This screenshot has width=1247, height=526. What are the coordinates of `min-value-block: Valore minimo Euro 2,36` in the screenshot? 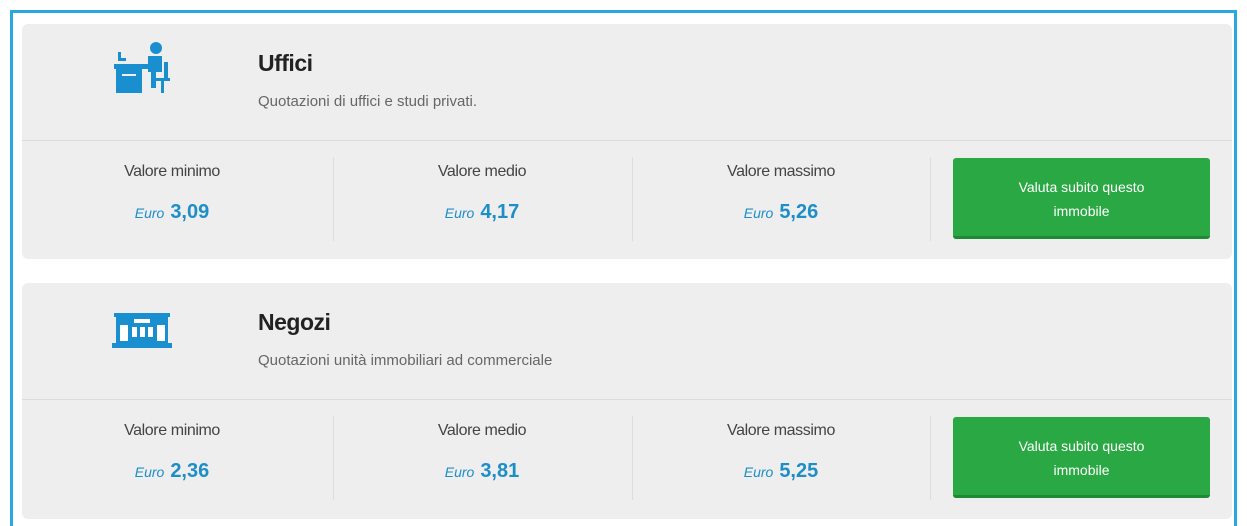 It's located at (172, 459).